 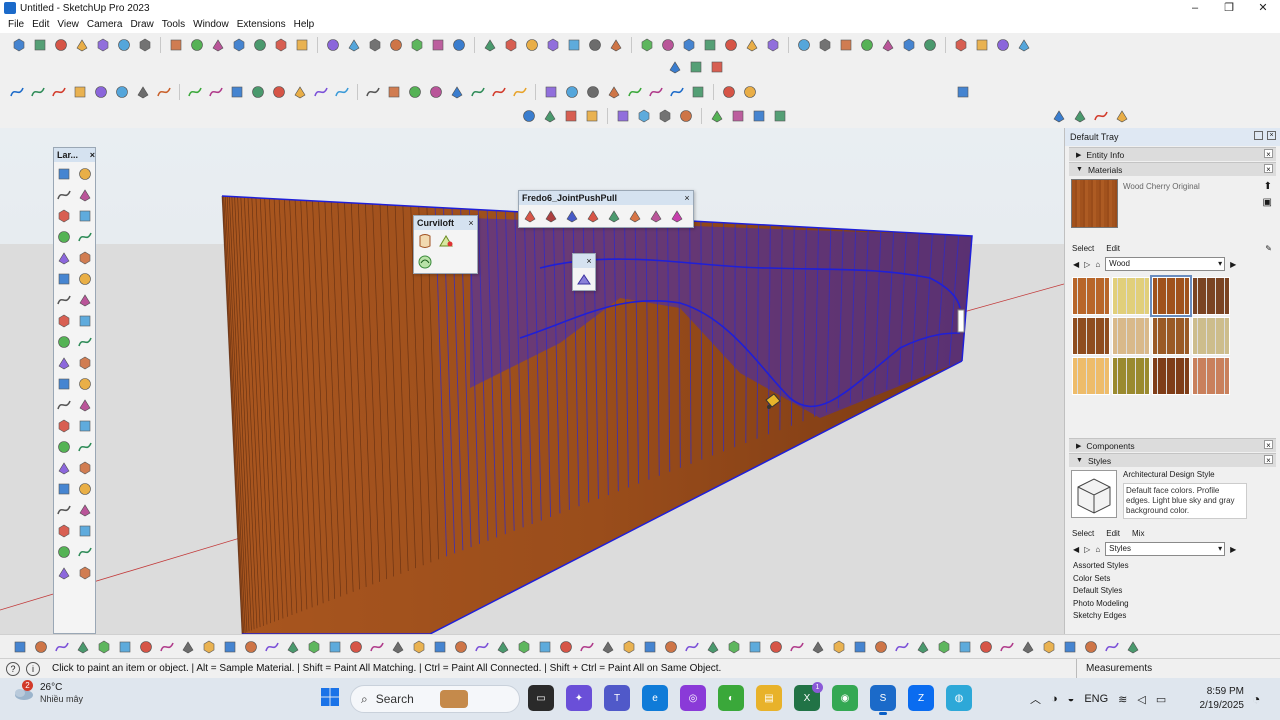 I want to click on draw-tool-28-icon, so click(x=614, y=92).